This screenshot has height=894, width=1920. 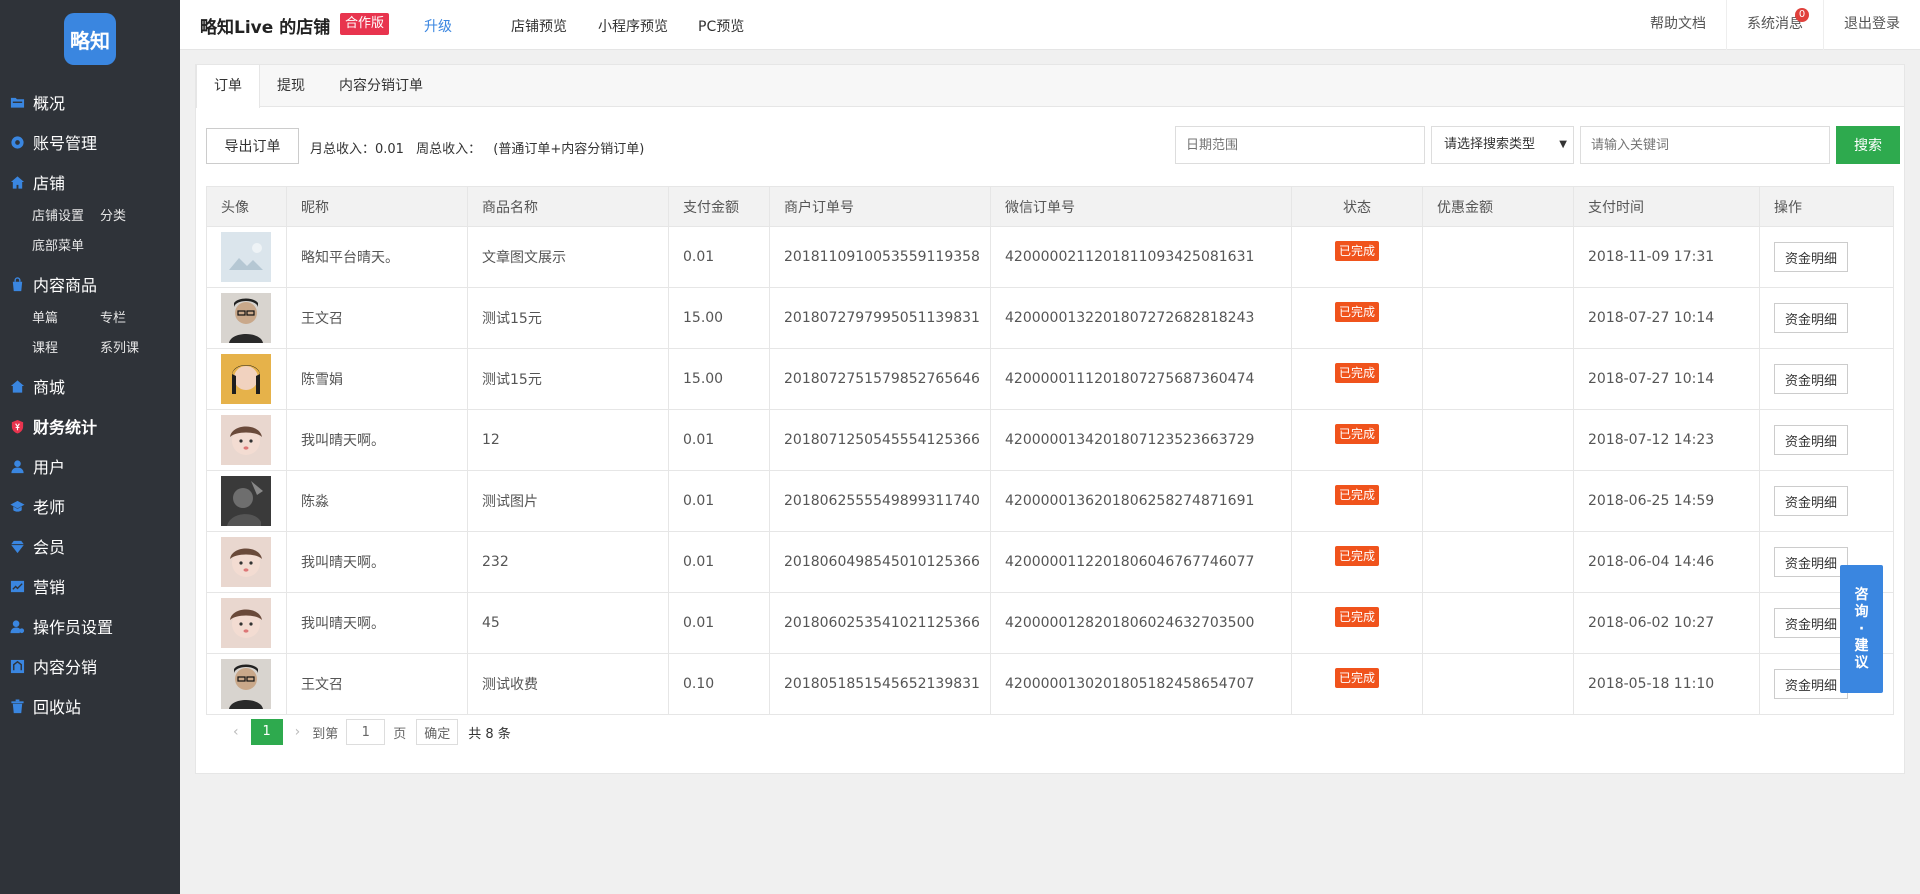 I want to click on sidebar-item-recycle: 回收站, so click(x=90, y=706).